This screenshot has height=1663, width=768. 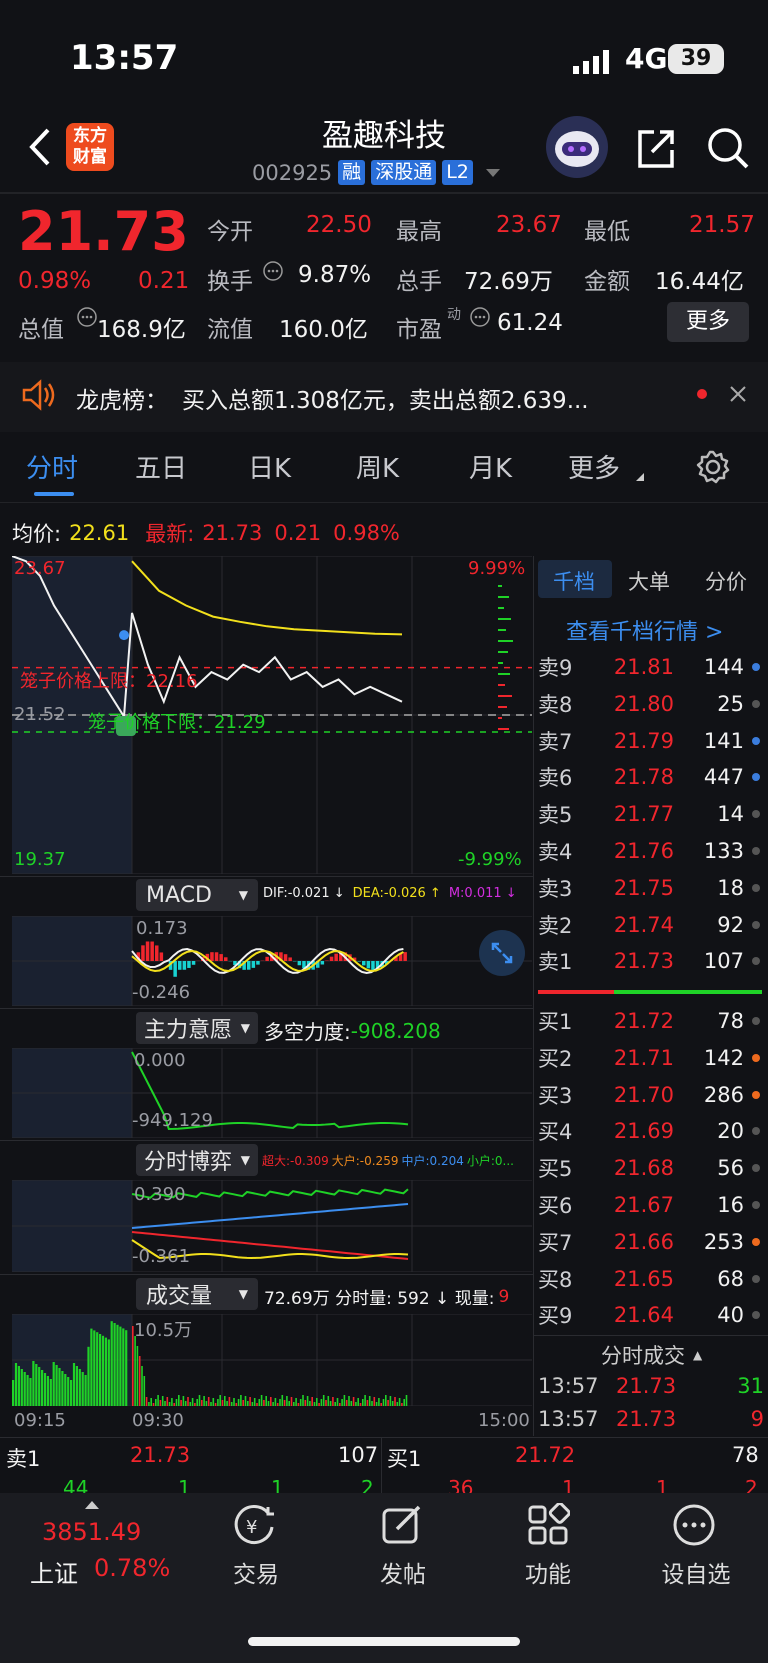 I want to click on tab-daily-k: 日K, so click(x=269, y=466).